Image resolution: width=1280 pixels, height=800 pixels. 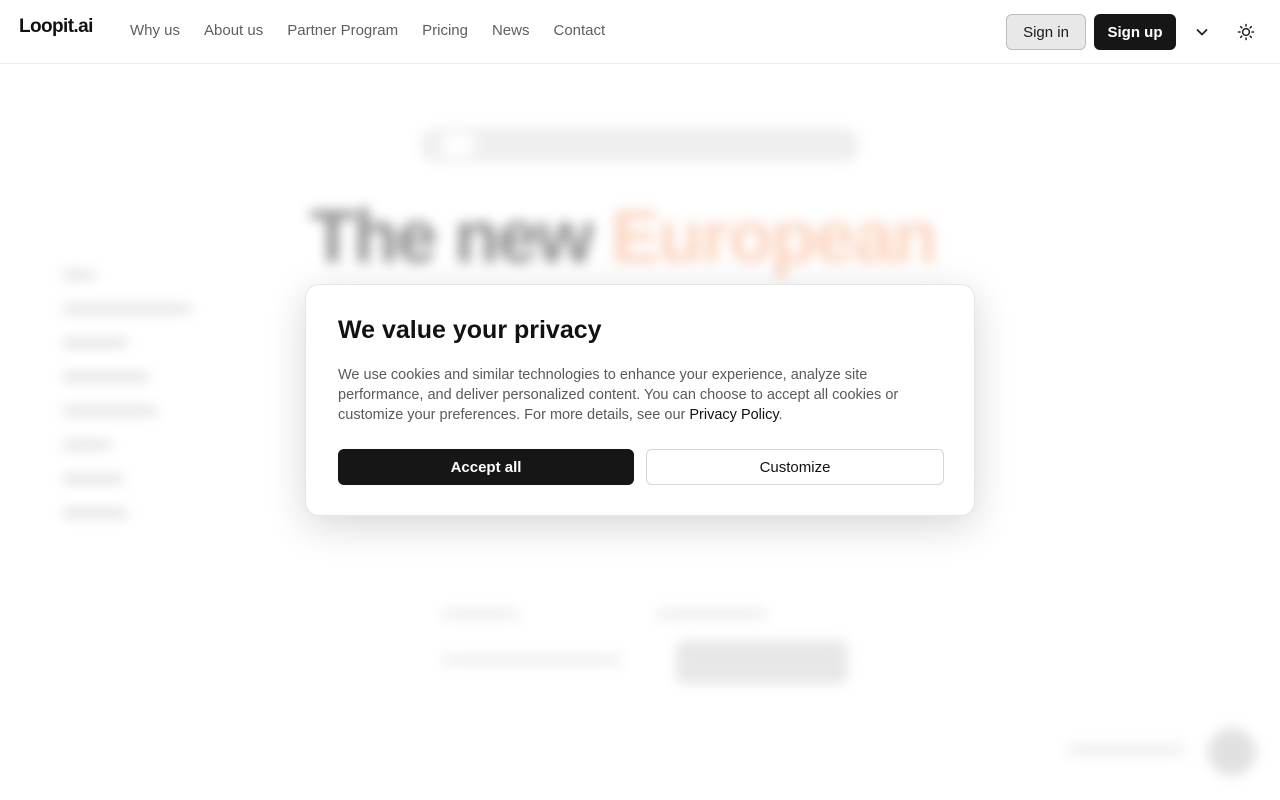 I want to click on sign-up-button: Sign up, so click(x=1135, y=32).